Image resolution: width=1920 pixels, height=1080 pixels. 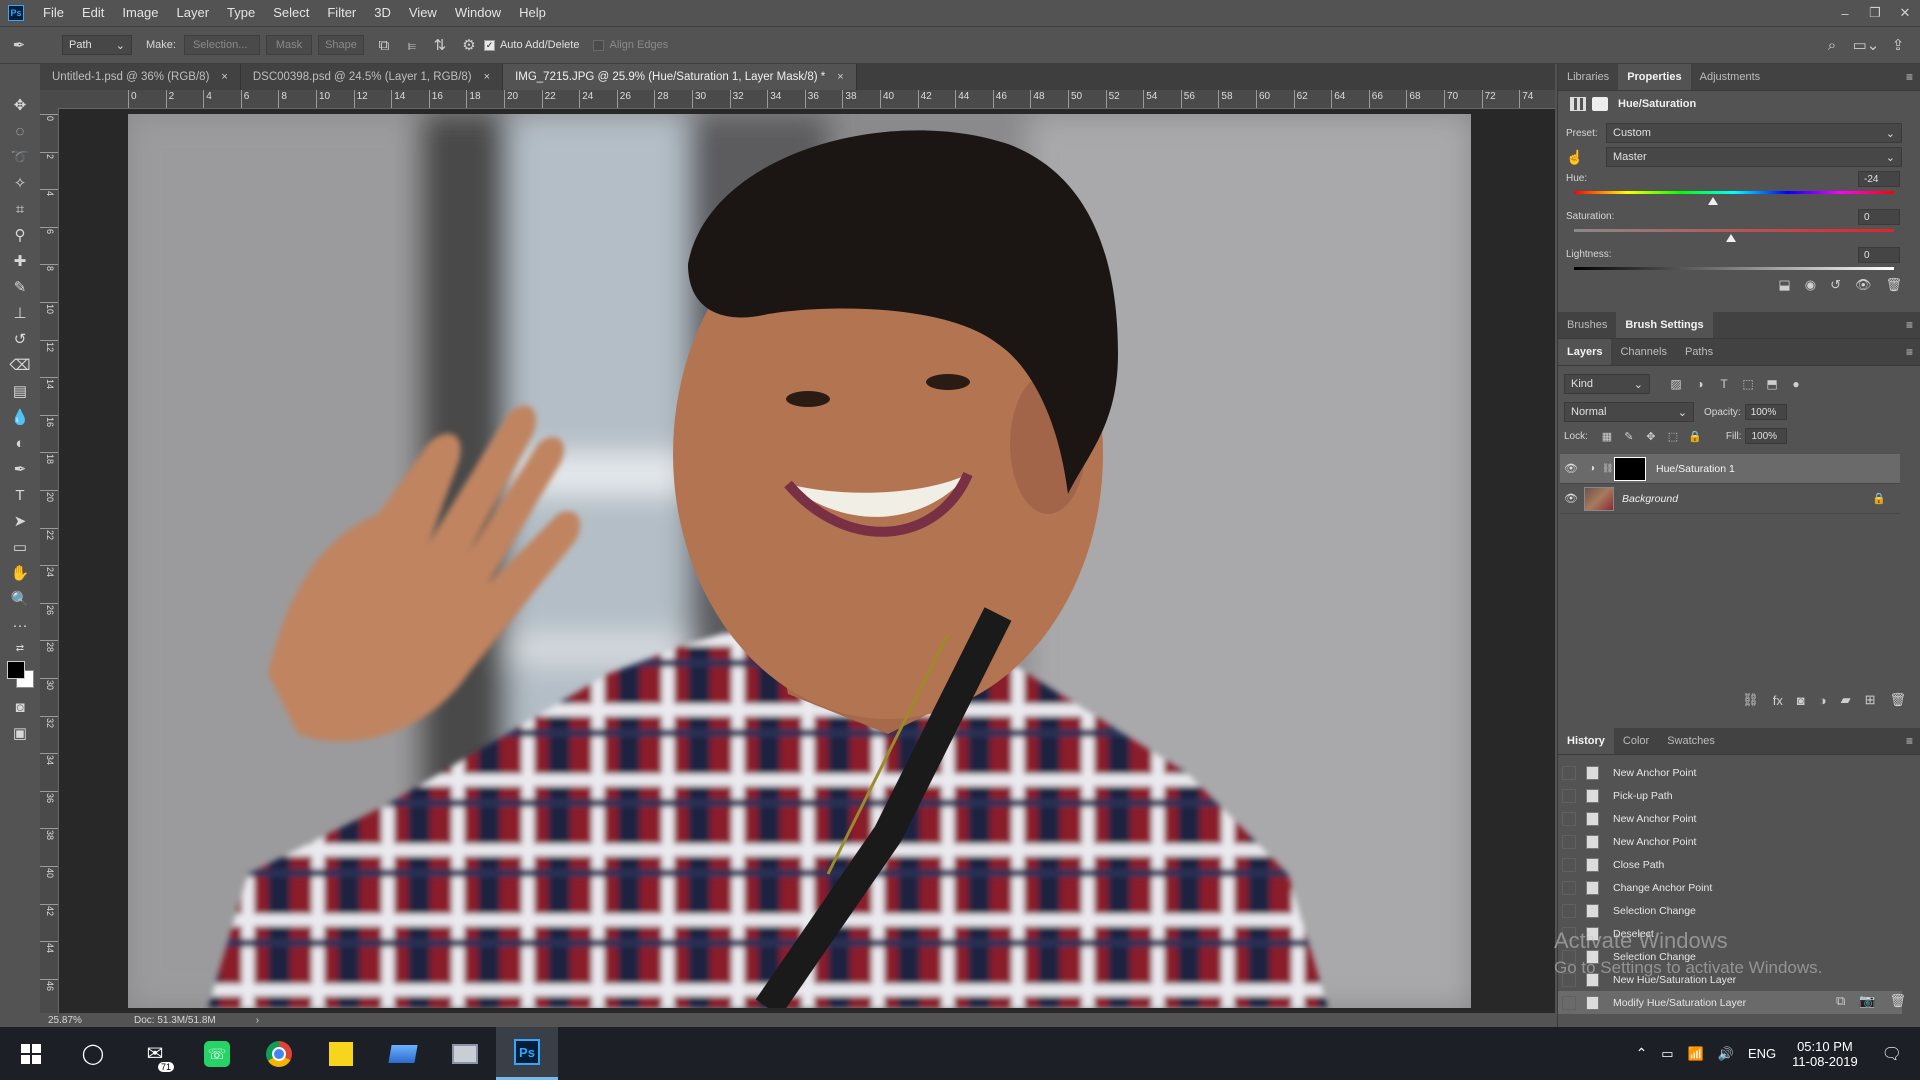 What do you see at coordinates (1772, 384) in the screenshot?
I see `smart-object-filter-icon: ⬒` at bounding box center [1772, 384].